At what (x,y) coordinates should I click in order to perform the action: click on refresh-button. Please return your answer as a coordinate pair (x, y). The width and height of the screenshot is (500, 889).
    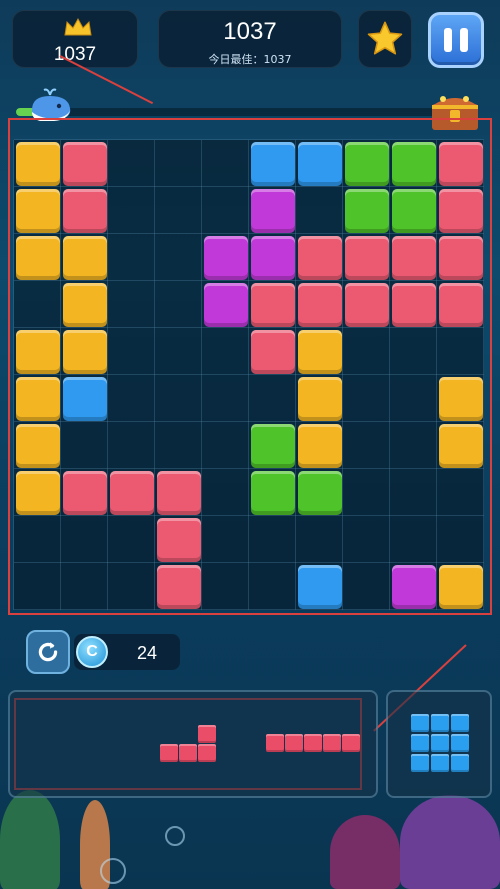
    Looking at the image, I should click on (48, 652).